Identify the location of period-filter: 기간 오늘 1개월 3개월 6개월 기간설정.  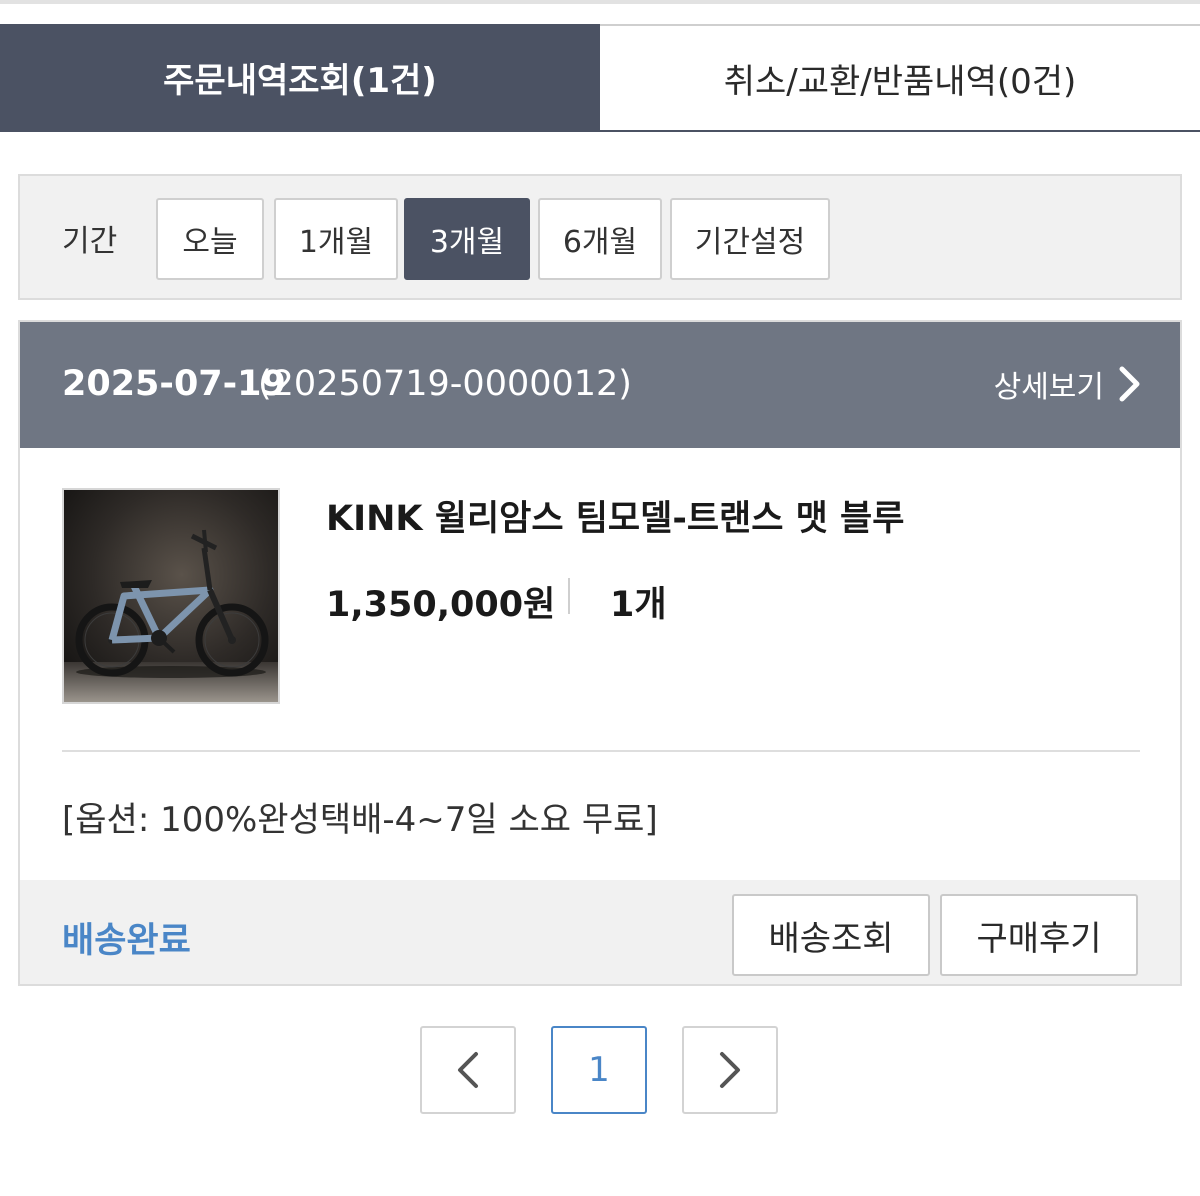
(600, 237).